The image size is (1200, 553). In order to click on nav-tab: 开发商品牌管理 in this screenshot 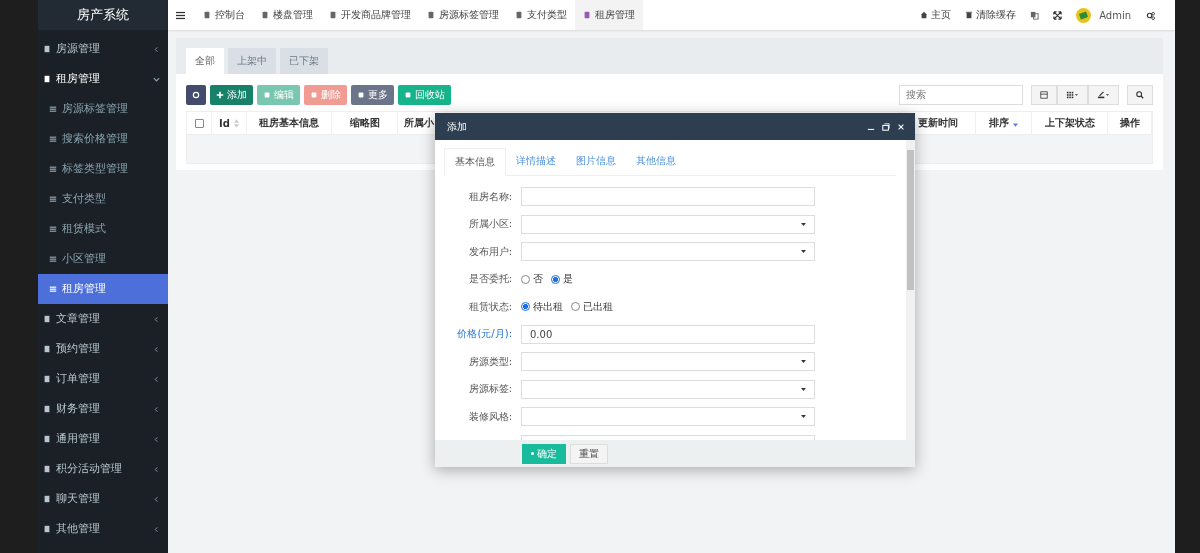, I will do `click(370, 15)`.